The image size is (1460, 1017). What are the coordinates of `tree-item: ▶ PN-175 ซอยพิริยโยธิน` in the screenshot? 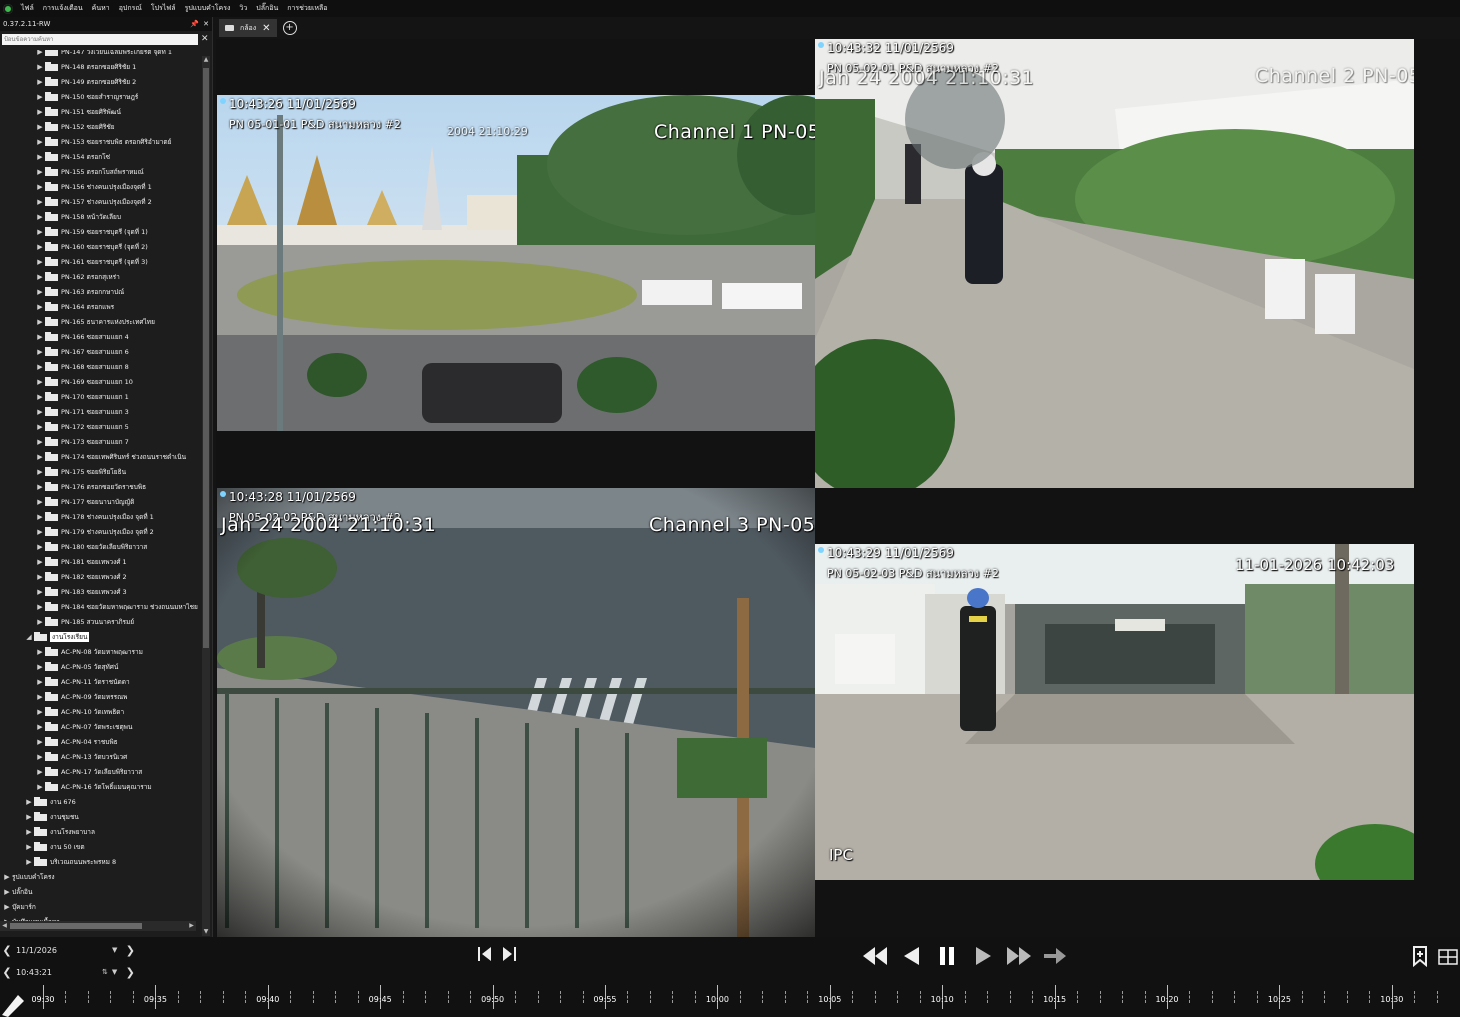 It's located at (99, 471).